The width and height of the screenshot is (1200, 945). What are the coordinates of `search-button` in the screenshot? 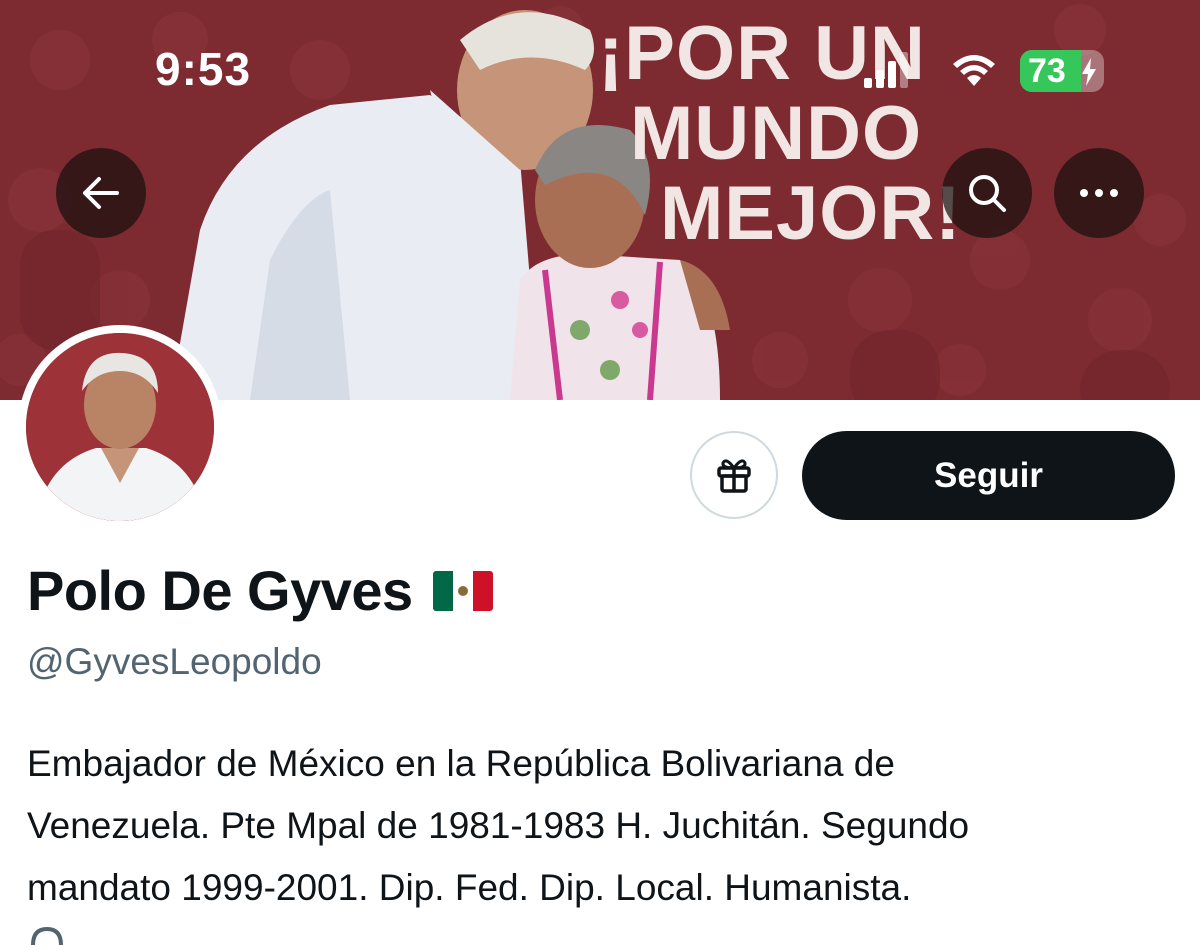 It's located at (987, 193).